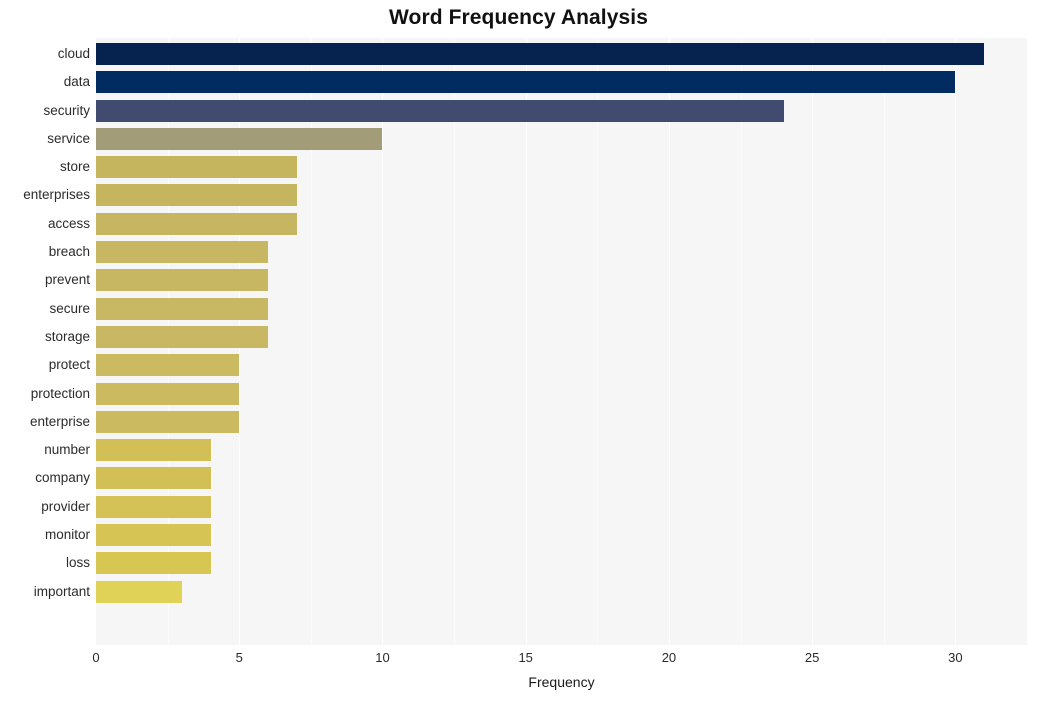 The width and height of the screenshot is (1037, 701). Describe the element at coordinates (955, 657) in the screenshot. I see `x-tick-label: 30` at that location.